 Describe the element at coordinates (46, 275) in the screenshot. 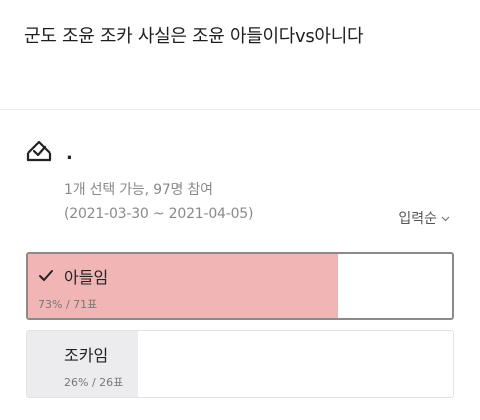

I see `check-icon` at that location.